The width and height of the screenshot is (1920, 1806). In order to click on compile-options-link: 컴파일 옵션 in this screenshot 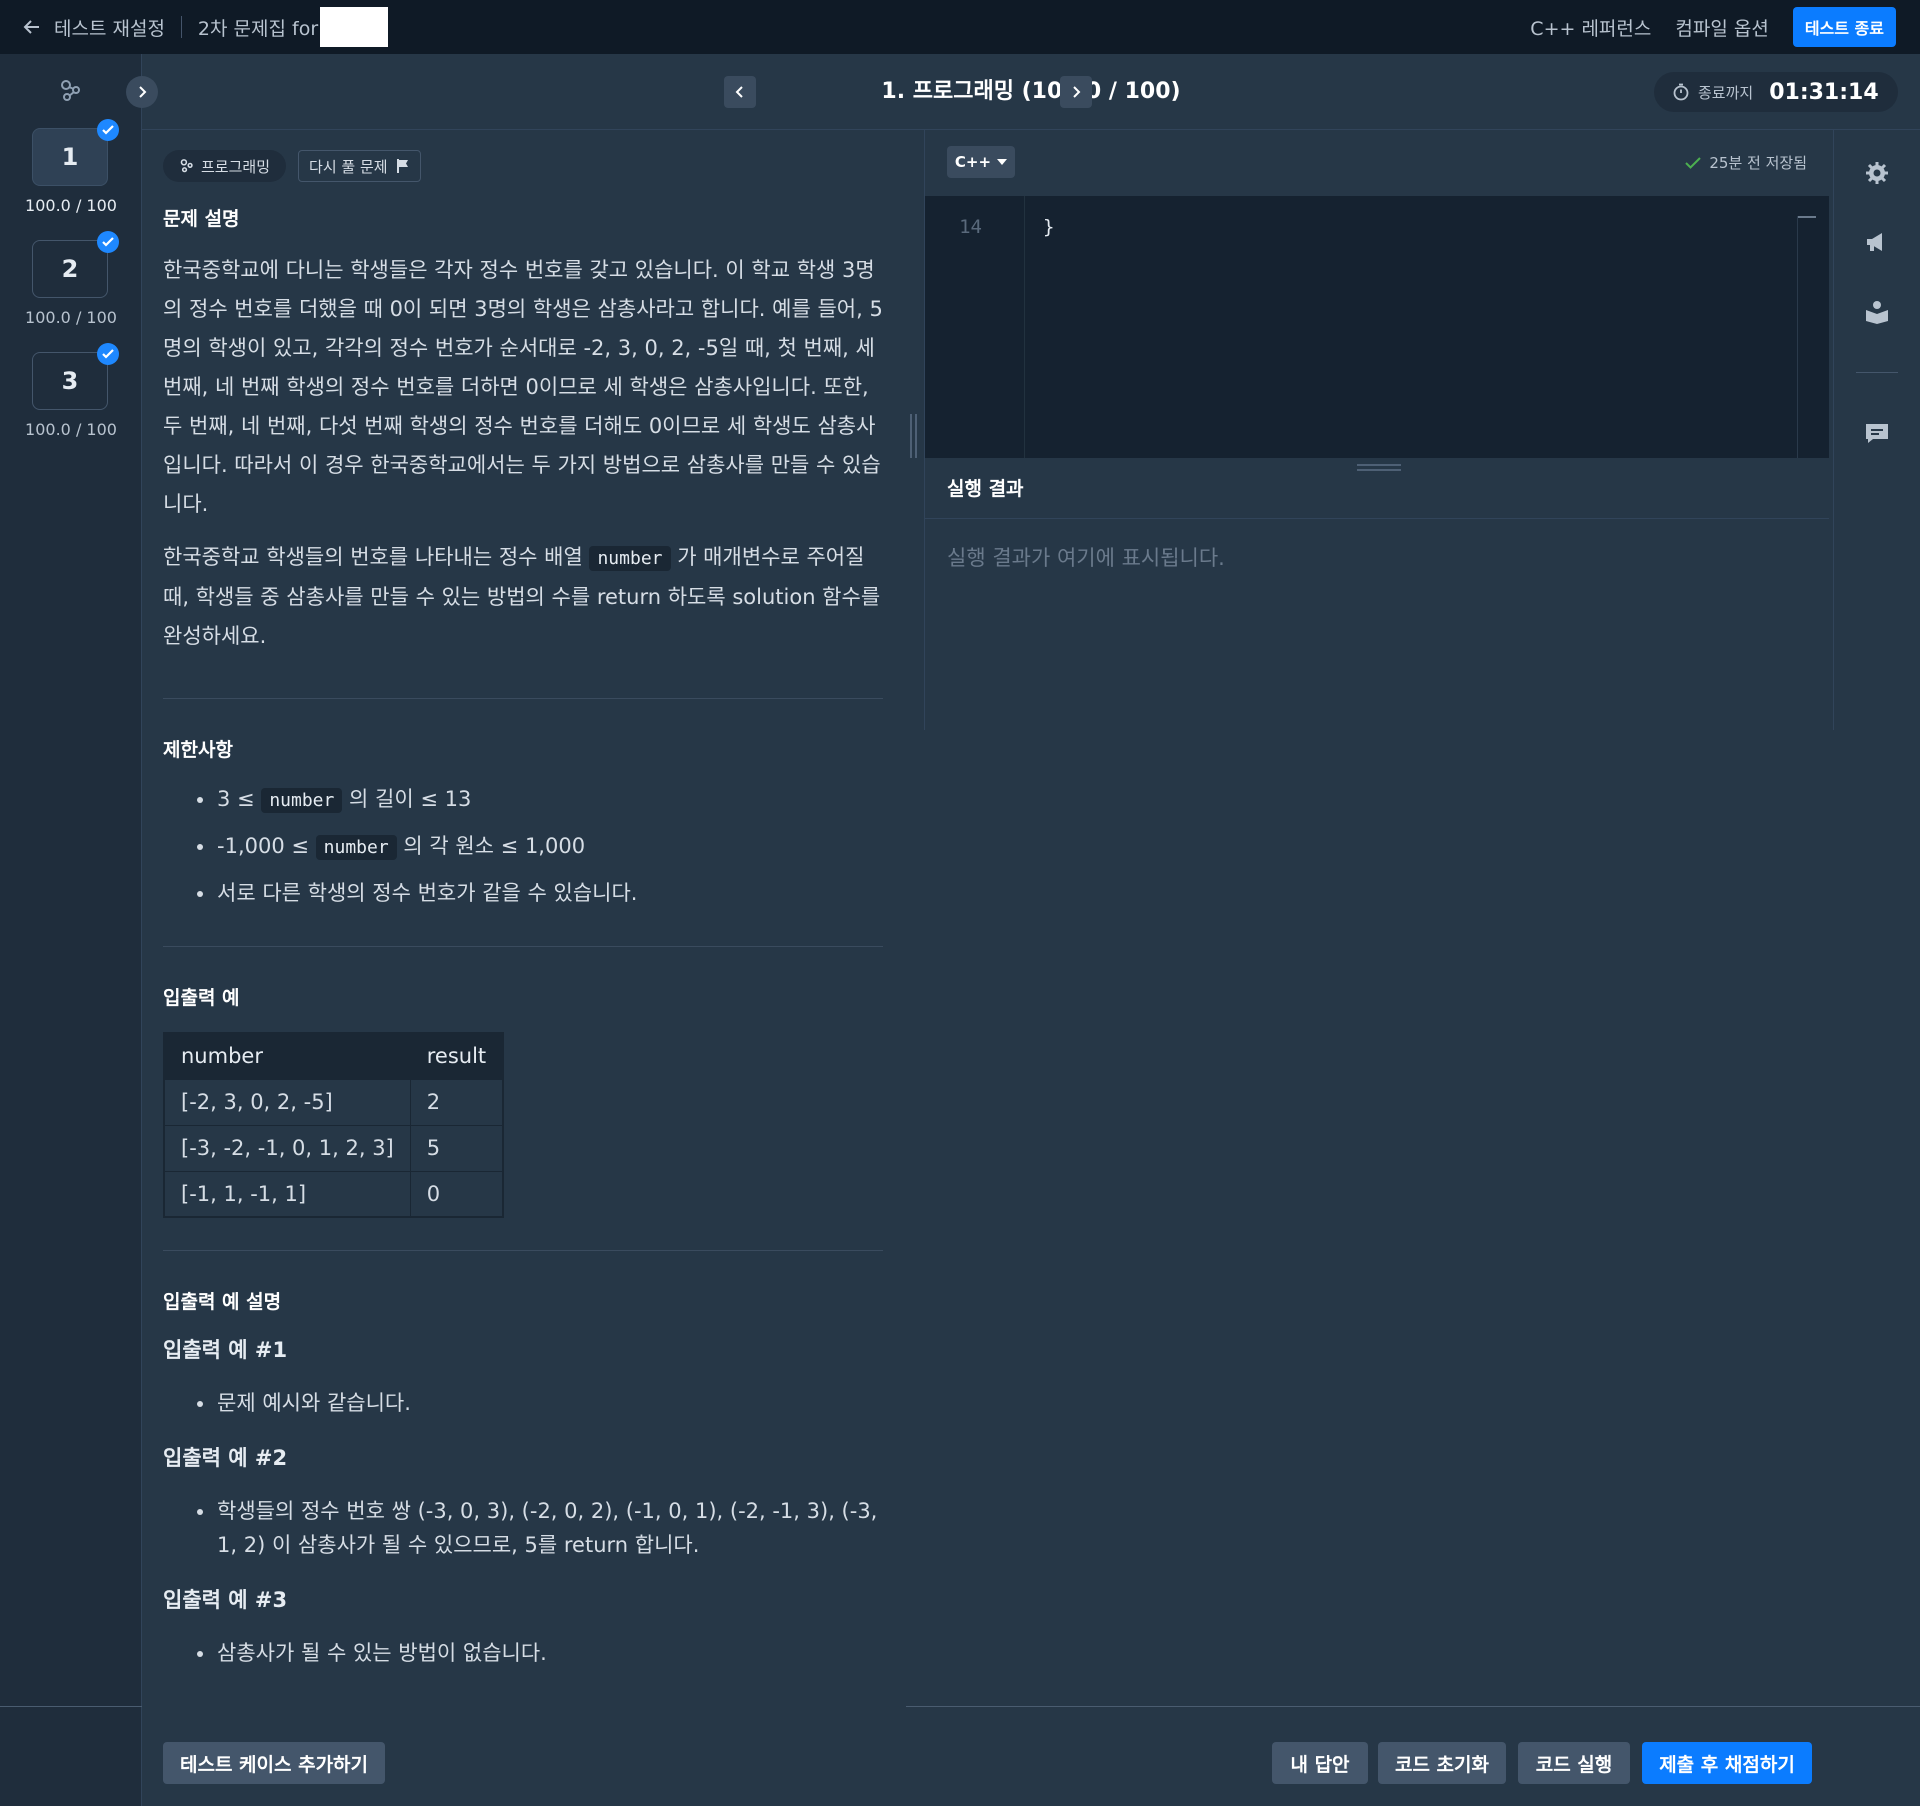, I will do `click(1721, 27)`.